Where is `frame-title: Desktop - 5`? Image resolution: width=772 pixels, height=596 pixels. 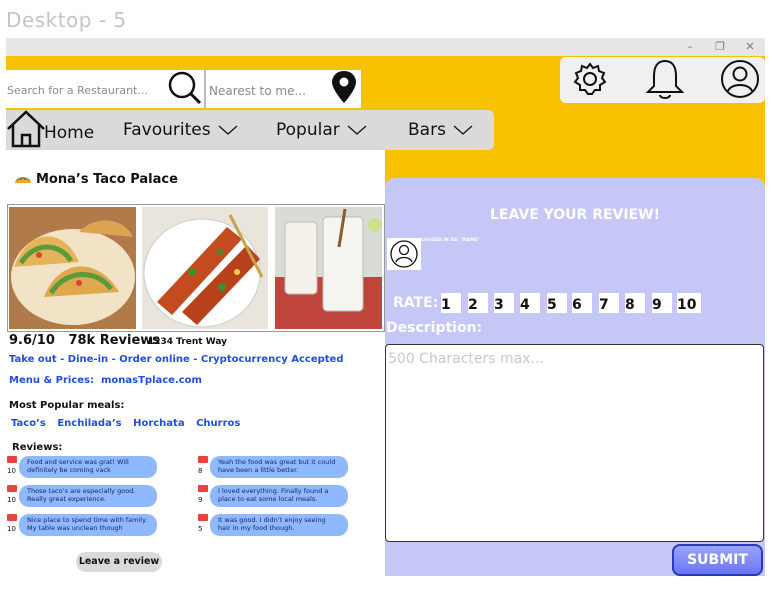
frame-title: Desktop - 5 is located at coordinates (66, 20).